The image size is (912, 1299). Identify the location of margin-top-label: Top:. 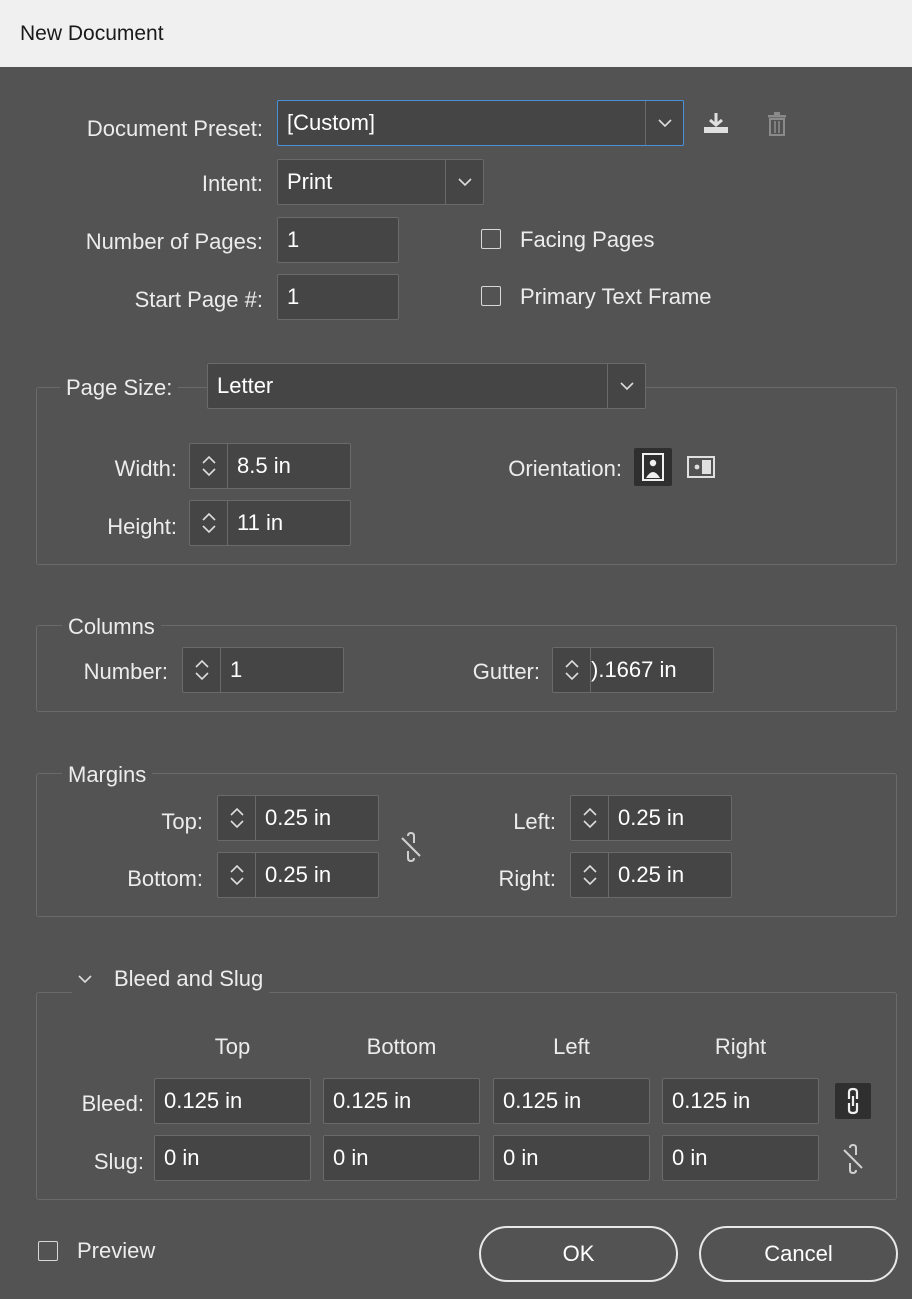
(182, 821).